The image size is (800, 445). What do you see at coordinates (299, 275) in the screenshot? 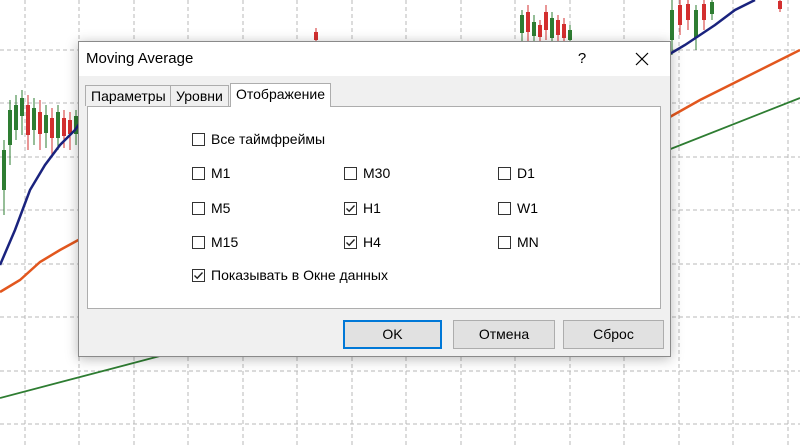
I see `checkbox-label: Показывать в Окне данных` at bounding box center [299, 275].